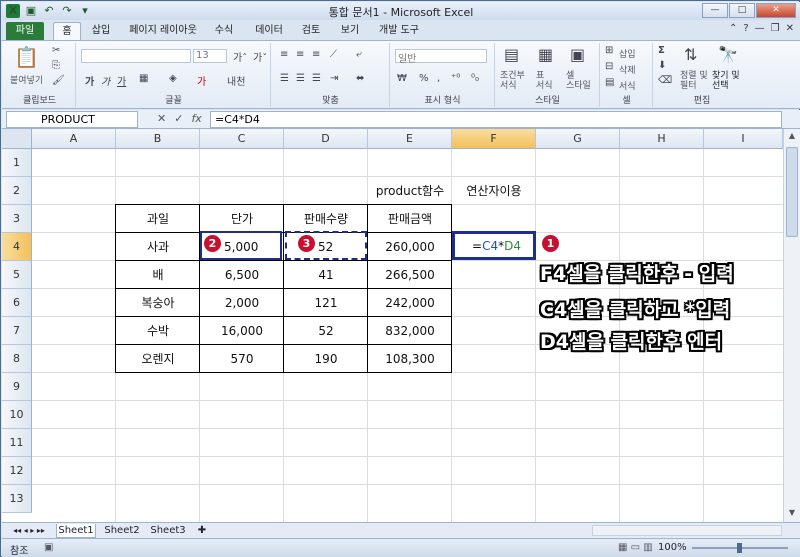 Image resolution: width=800 pixels, height=557 pixels. Describe the element at coordinates (792, 514) in the screenshot. I see `scroll-down-icon: ▼` at that location.